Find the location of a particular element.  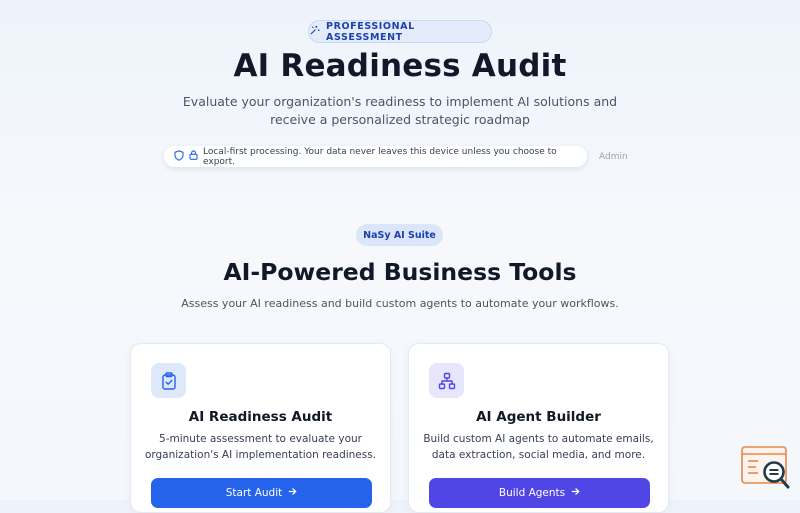

card-description-line: 5-minute assessment to evaluate your is located at coordinates (260, 439).